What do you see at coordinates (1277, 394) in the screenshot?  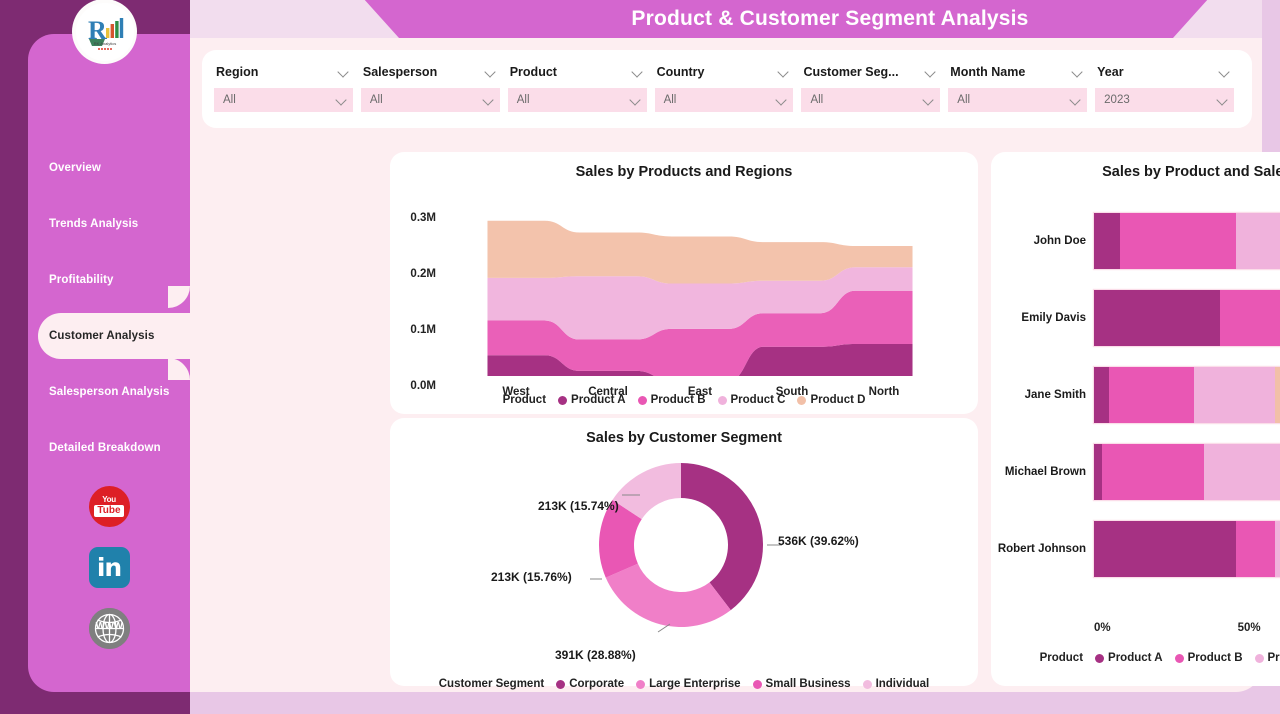 I see `bar-segment-product-d` at bounding box center [1277, 394].